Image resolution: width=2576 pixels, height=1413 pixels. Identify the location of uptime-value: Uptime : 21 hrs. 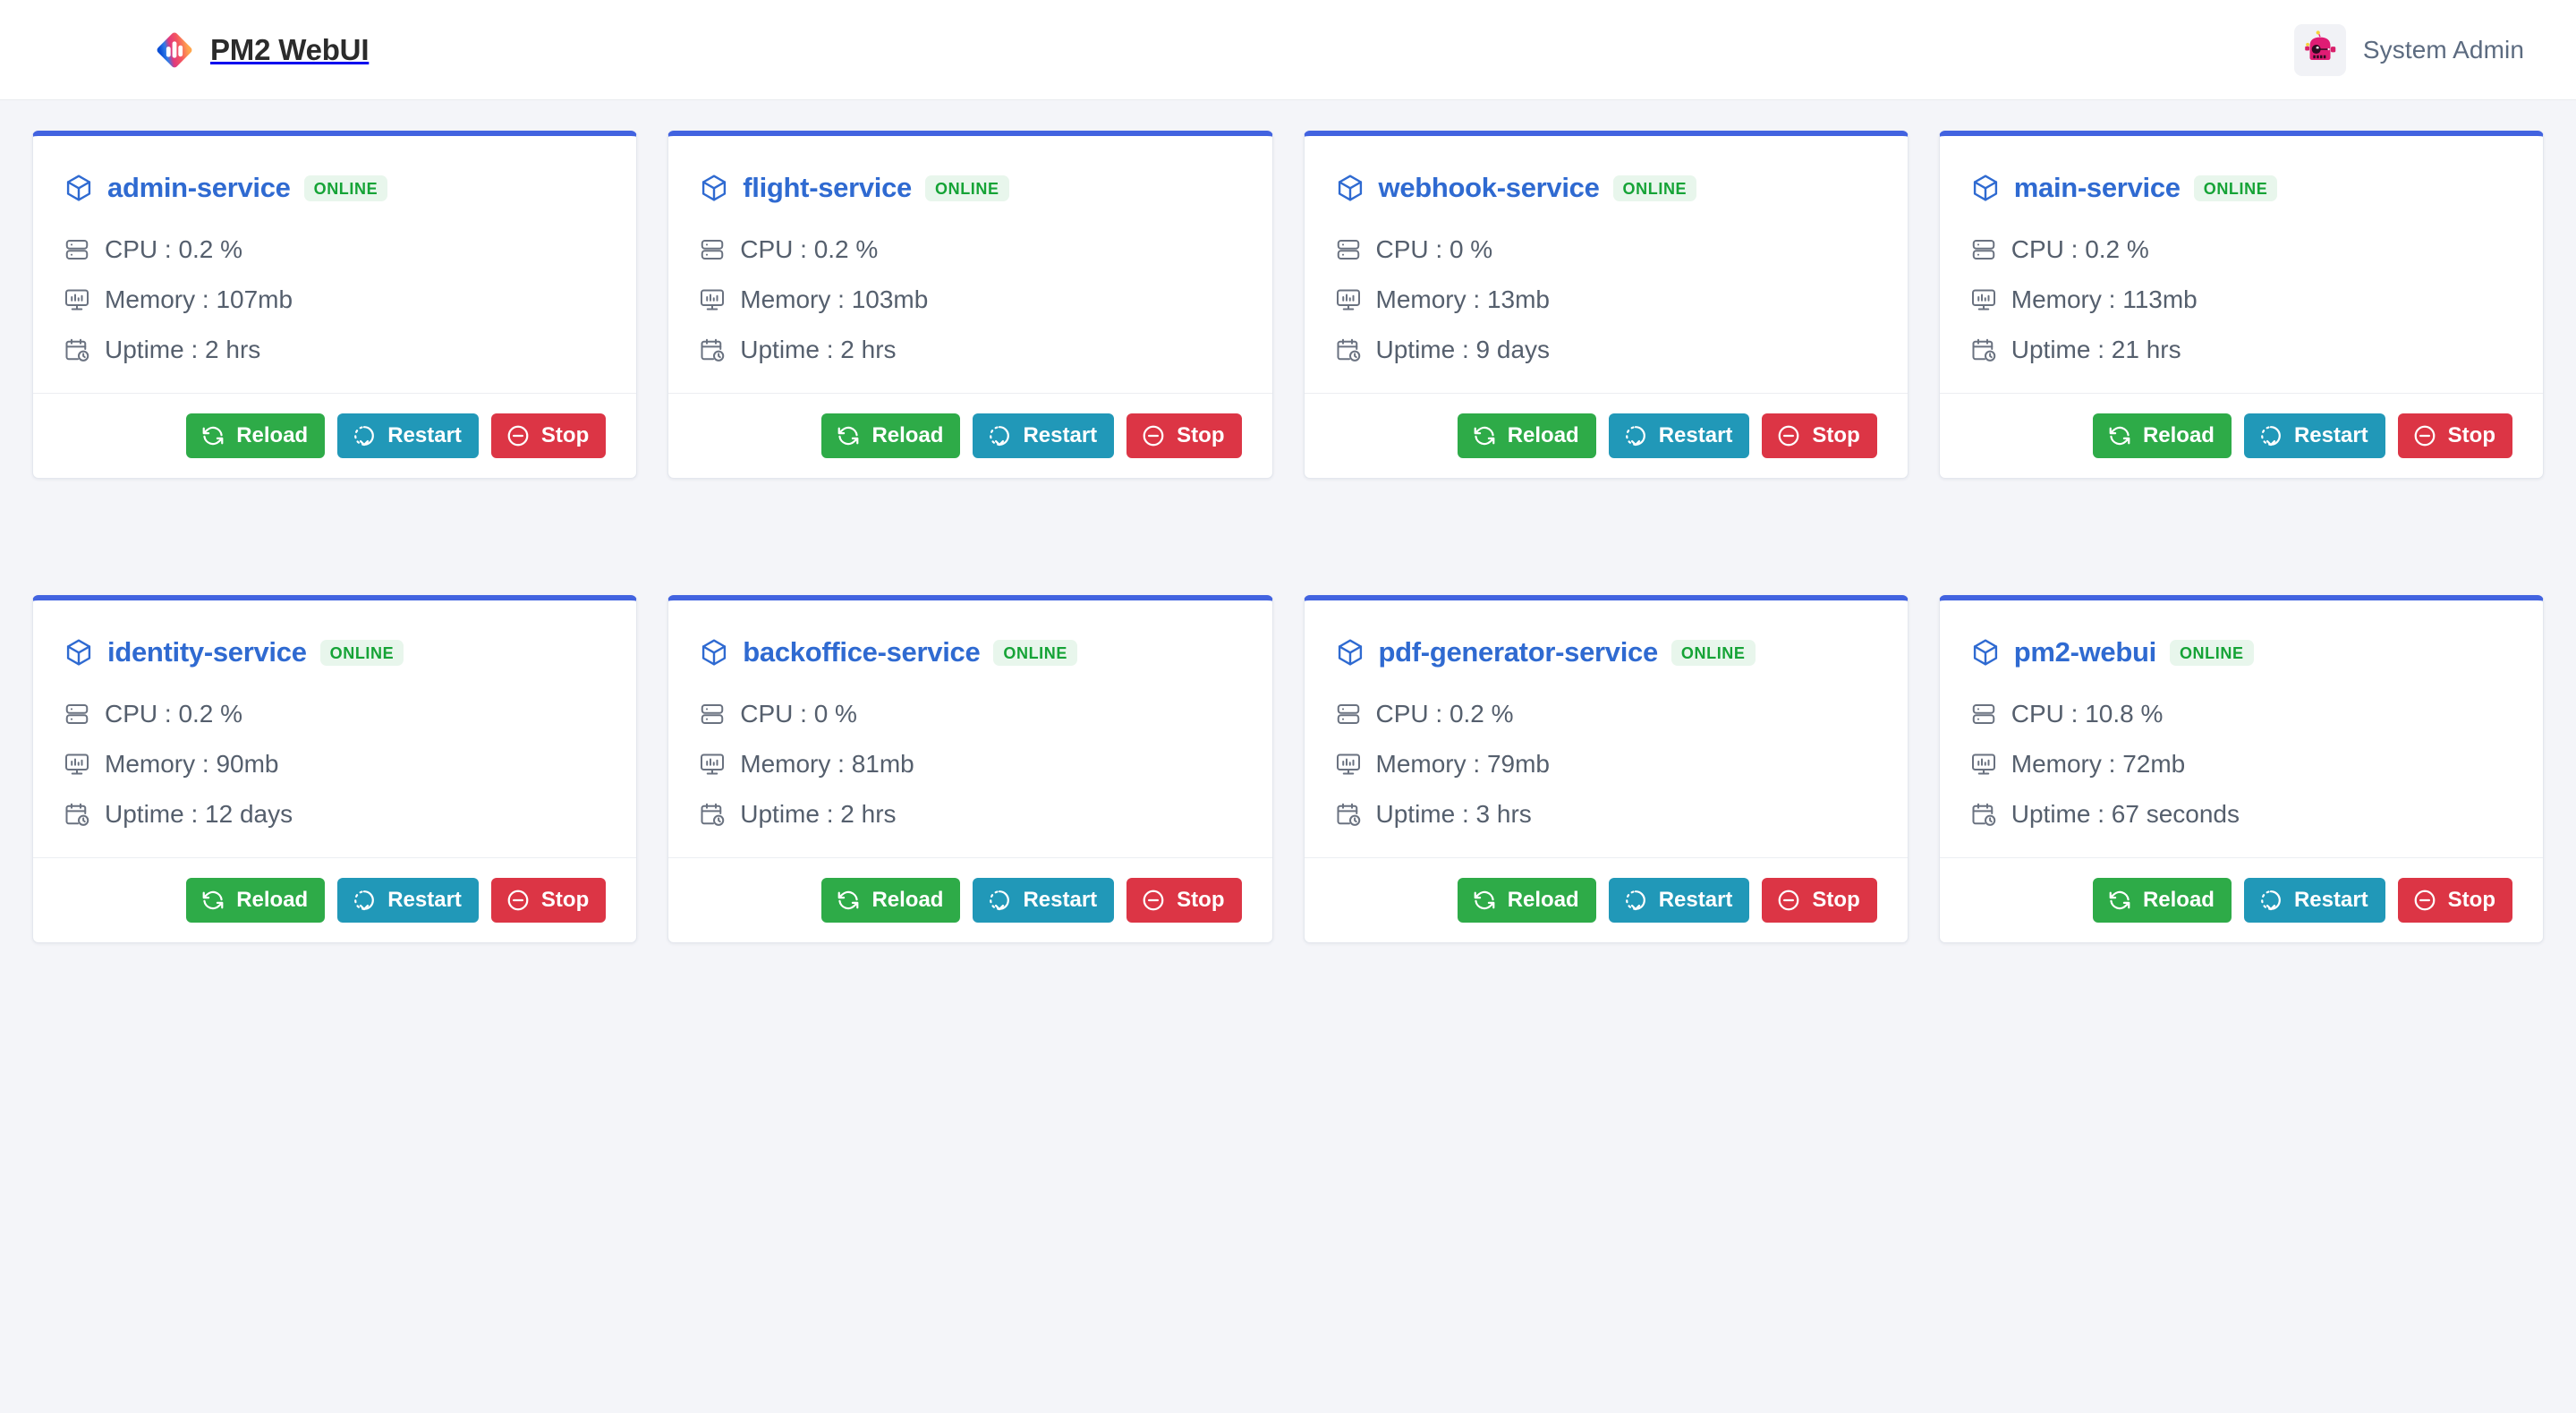
(2096, 349).